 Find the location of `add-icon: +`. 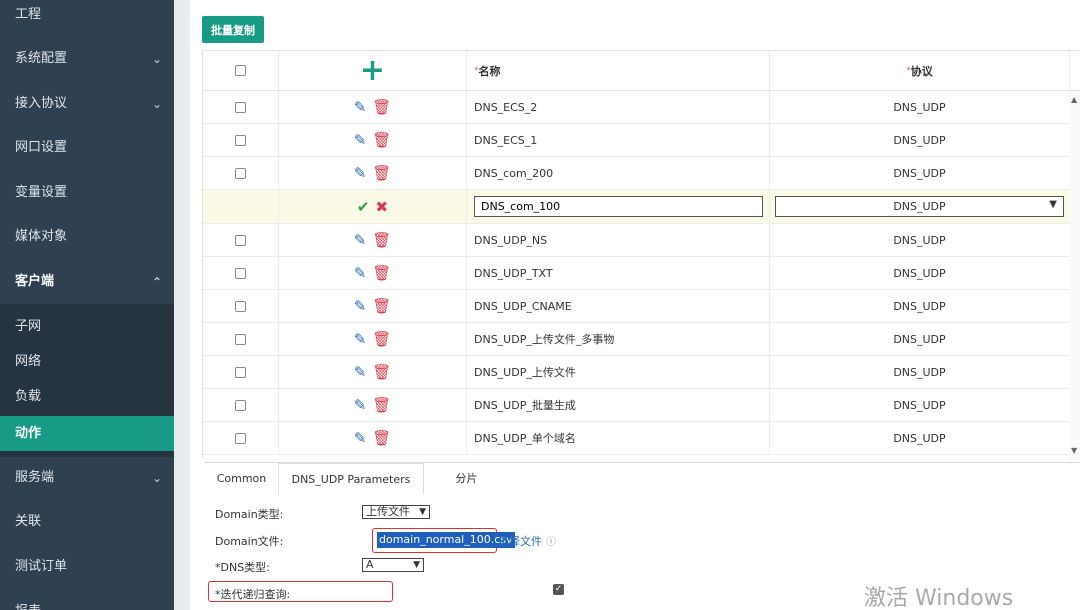

add-icon: + is located at coordinates (372, 70).